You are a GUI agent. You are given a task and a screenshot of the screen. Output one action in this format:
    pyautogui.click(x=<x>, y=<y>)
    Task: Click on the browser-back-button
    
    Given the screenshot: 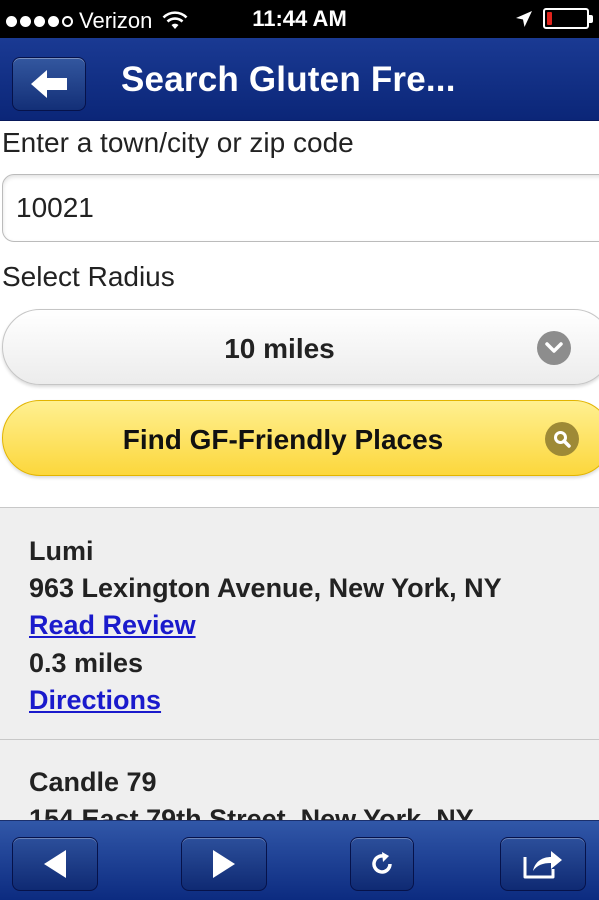 What is the action you would take?
    pyautogui.click(x=55, y=864)
    